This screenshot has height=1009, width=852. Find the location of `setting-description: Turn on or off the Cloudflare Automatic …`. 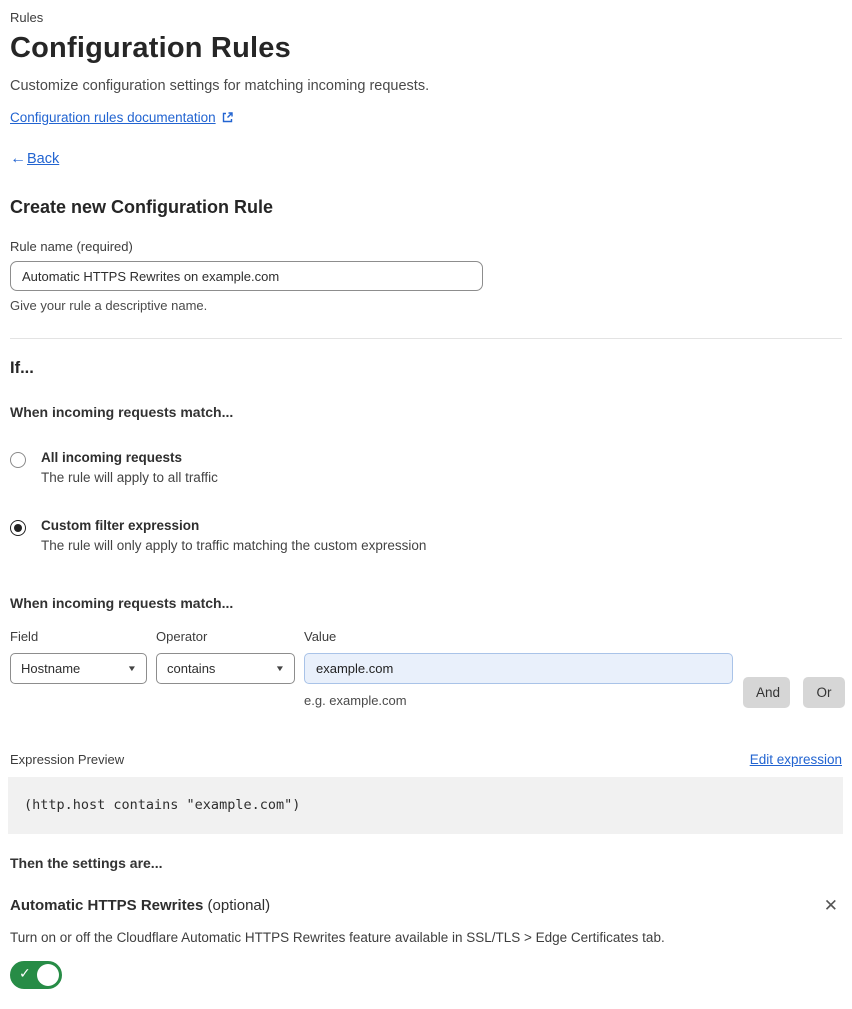

setting-description: Turn on or off the Cloudflare Automatic … is located at coordinates (337, 937).